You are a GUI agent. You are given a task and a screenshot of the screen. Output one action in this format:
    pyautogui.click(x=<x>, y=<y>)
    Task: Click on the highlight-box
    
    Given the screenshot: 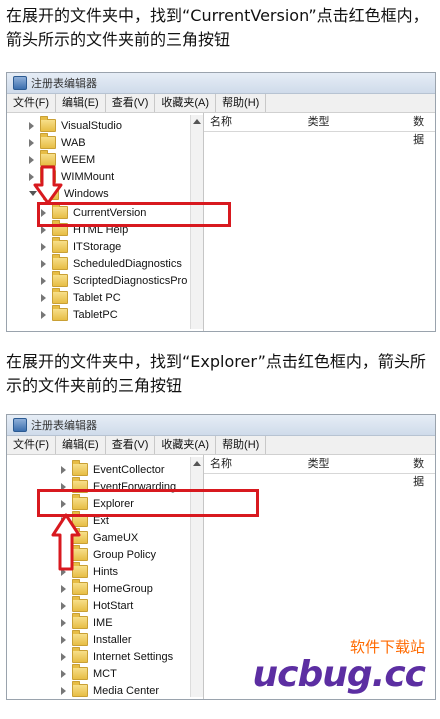 What is the action you would take?
    pyautogui.click(x=134, y=214)
    